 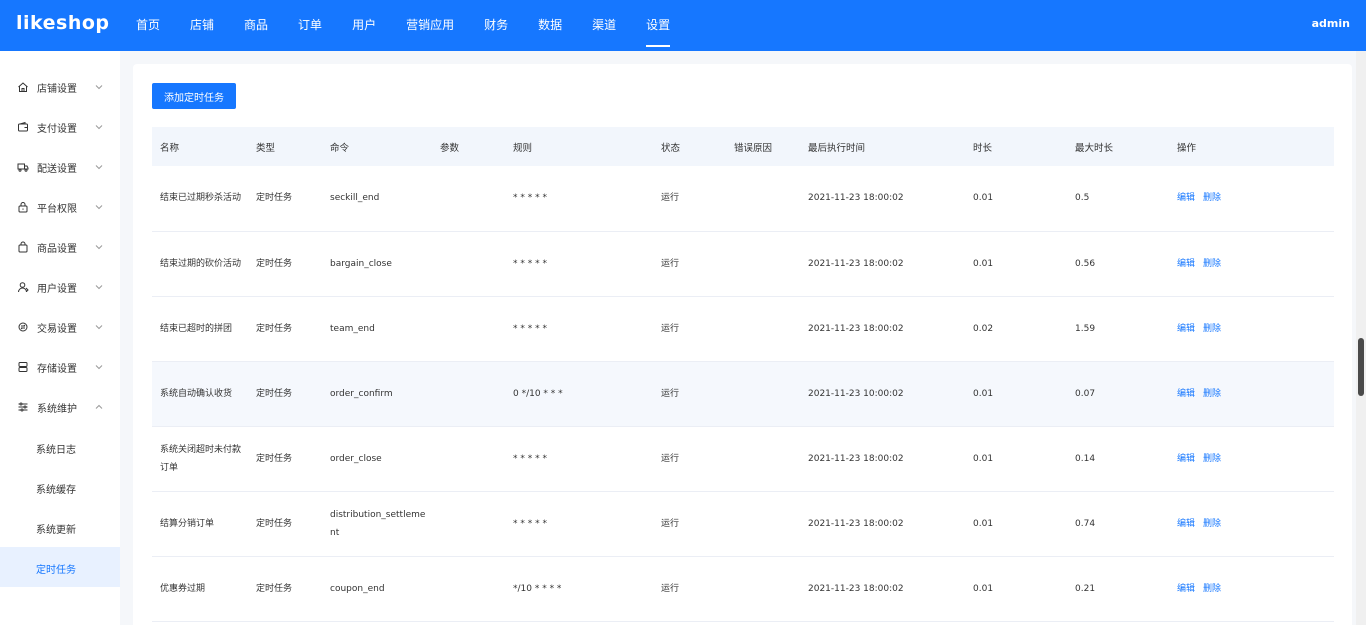 I want to click on sidebar-group-4: 商品设置, so click(x=60, y=247).